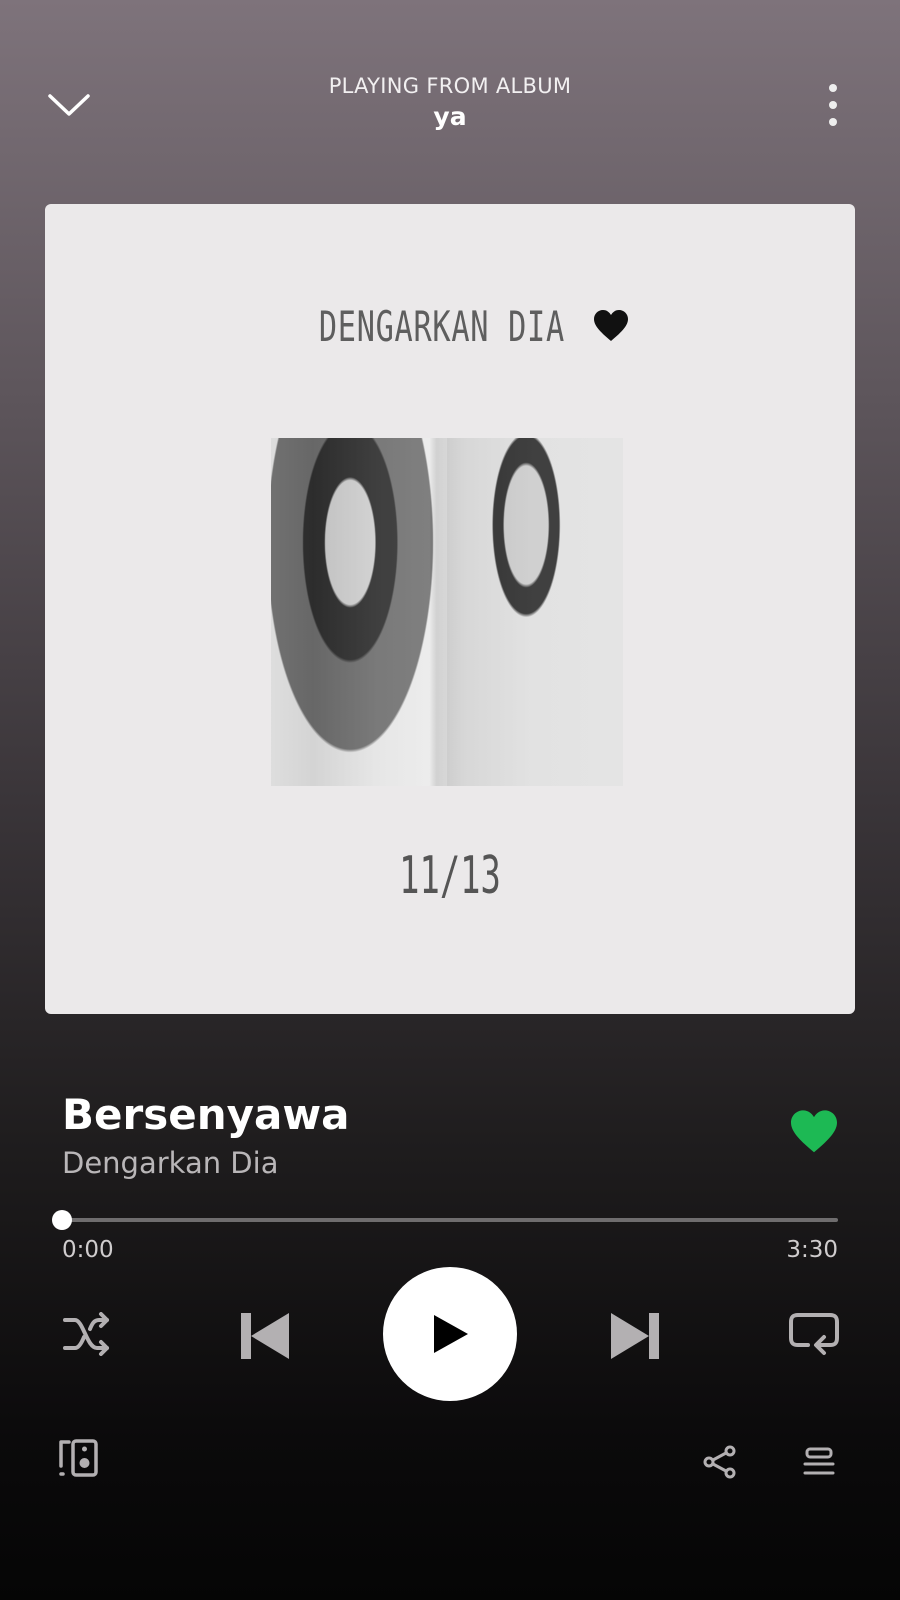  What do you see at coordinates (447, 612) in the screenshot?
I see `album-art-photo` at bounding box center [447, 612].